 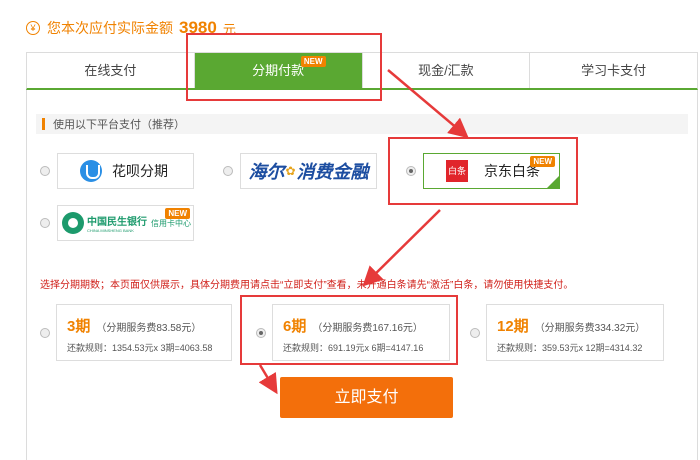 I want to click on arrow-to-jd, so click(x=428, y=104).